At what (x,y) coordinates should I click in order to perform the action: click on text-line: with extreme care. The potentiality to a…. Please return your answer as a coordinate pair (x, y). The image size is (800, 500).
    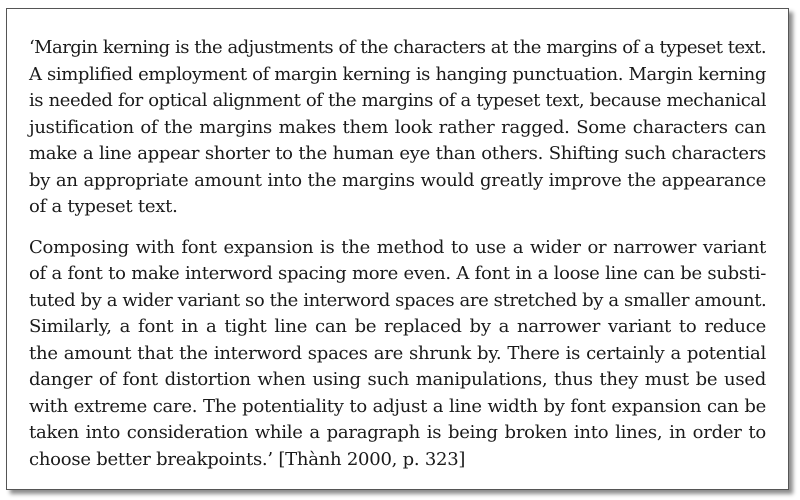
    Looking at the image, I should click on (397, 406).